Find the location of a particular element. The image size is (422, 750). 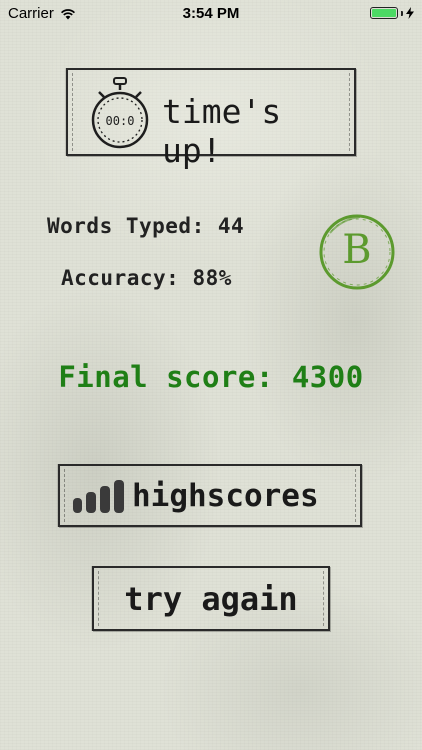

stopwatch-time: 00:0 is located at coordinates (120, 121).